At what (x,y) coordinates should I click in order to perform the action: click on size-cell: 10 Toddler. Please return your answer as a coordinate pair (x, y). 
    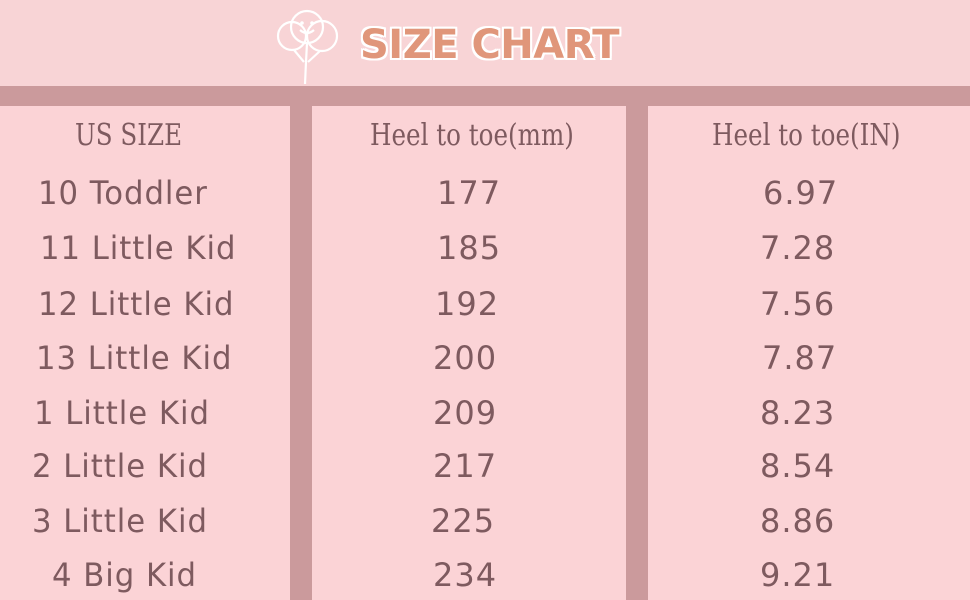
    Looking at the image, I should click on (123, 193).